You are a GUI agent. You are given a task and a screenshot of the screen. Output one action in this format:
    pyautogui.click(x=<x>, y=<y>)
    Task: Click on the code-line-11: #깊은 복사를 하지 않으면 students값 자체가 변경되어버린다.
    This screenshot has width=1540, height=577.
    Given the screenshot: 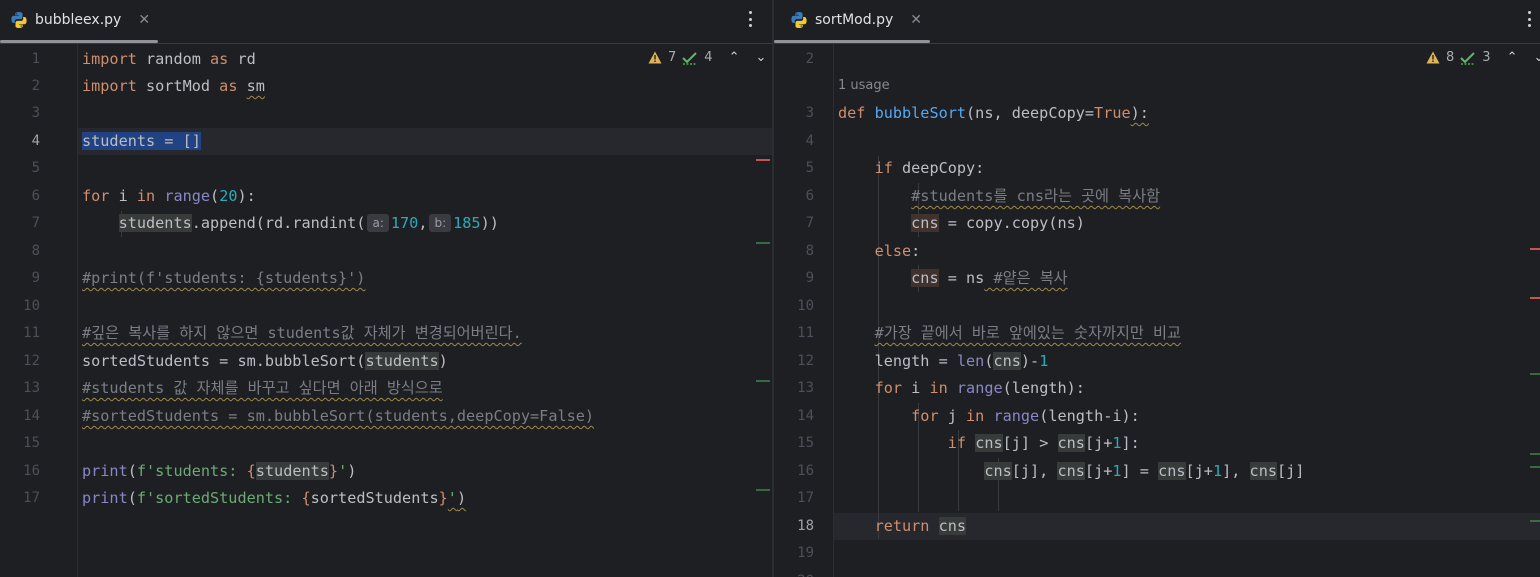 What is the action you would take?
    pyautogui.click(x=302, y=333)
    